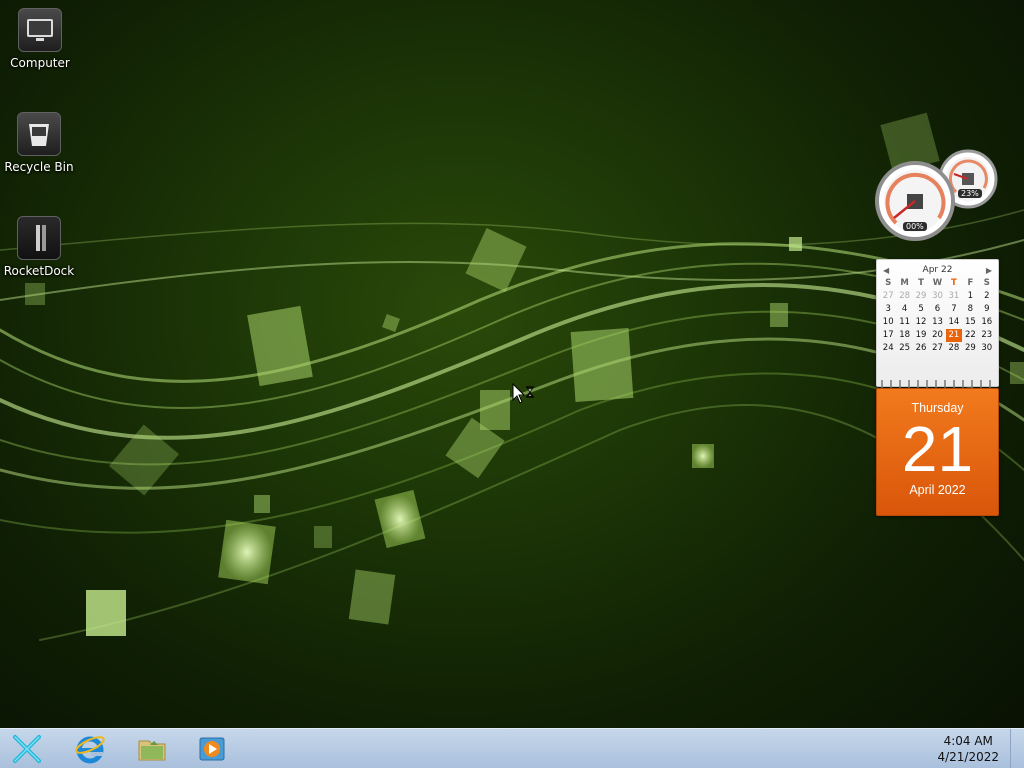  I want to click on desktop-icon-recycle-bin: Recycle Bin, so click(39, 143).